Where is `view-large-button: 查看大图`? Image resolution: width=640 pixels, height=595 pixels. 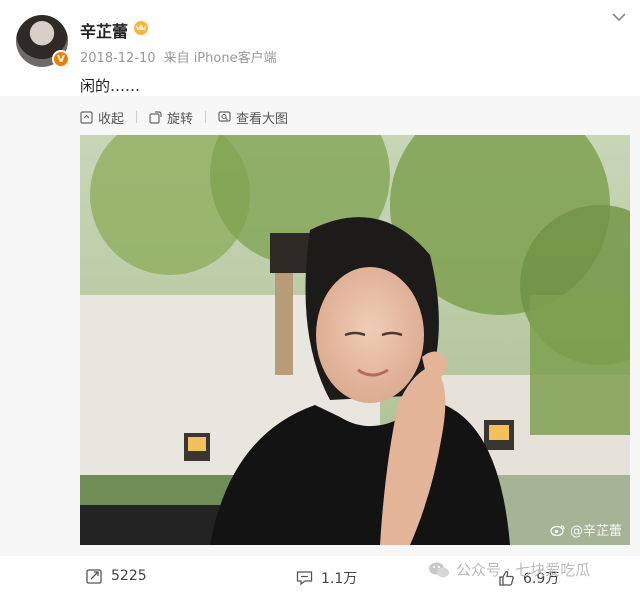 view-large-button: 查看大图 is located at coordinates (253, 117).